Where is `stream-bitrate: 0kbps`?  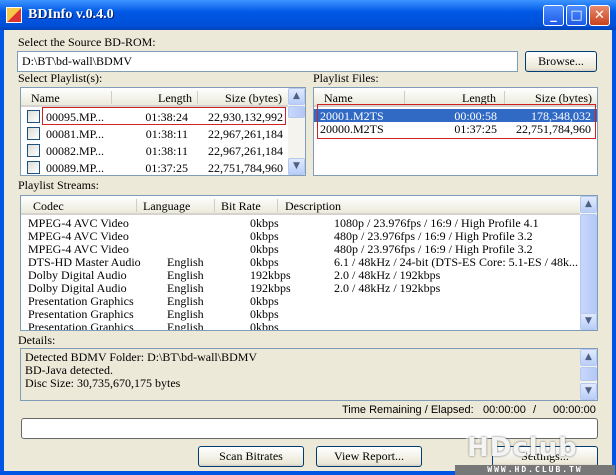 stream-bitrate: 0kbps is located at coordinates (264, 325).